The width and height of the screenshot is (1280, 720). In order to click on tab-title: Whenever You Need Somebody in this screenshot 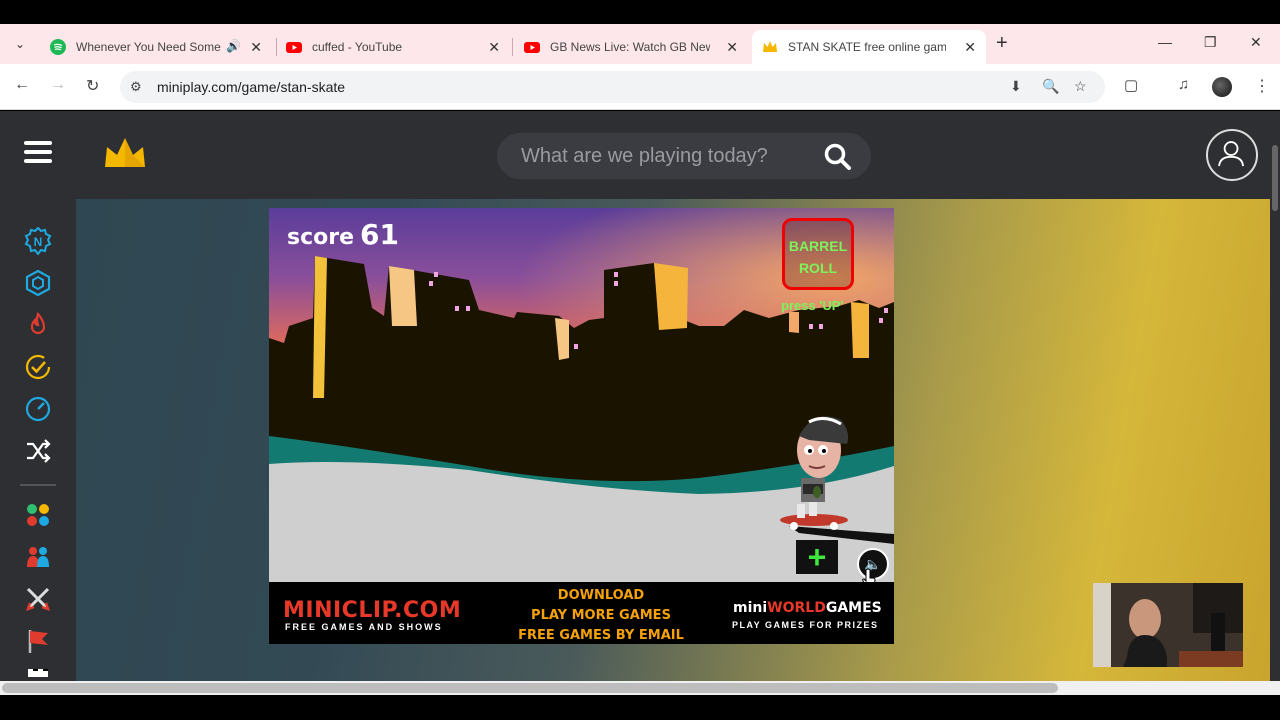, I will do `click(148, 47)`.